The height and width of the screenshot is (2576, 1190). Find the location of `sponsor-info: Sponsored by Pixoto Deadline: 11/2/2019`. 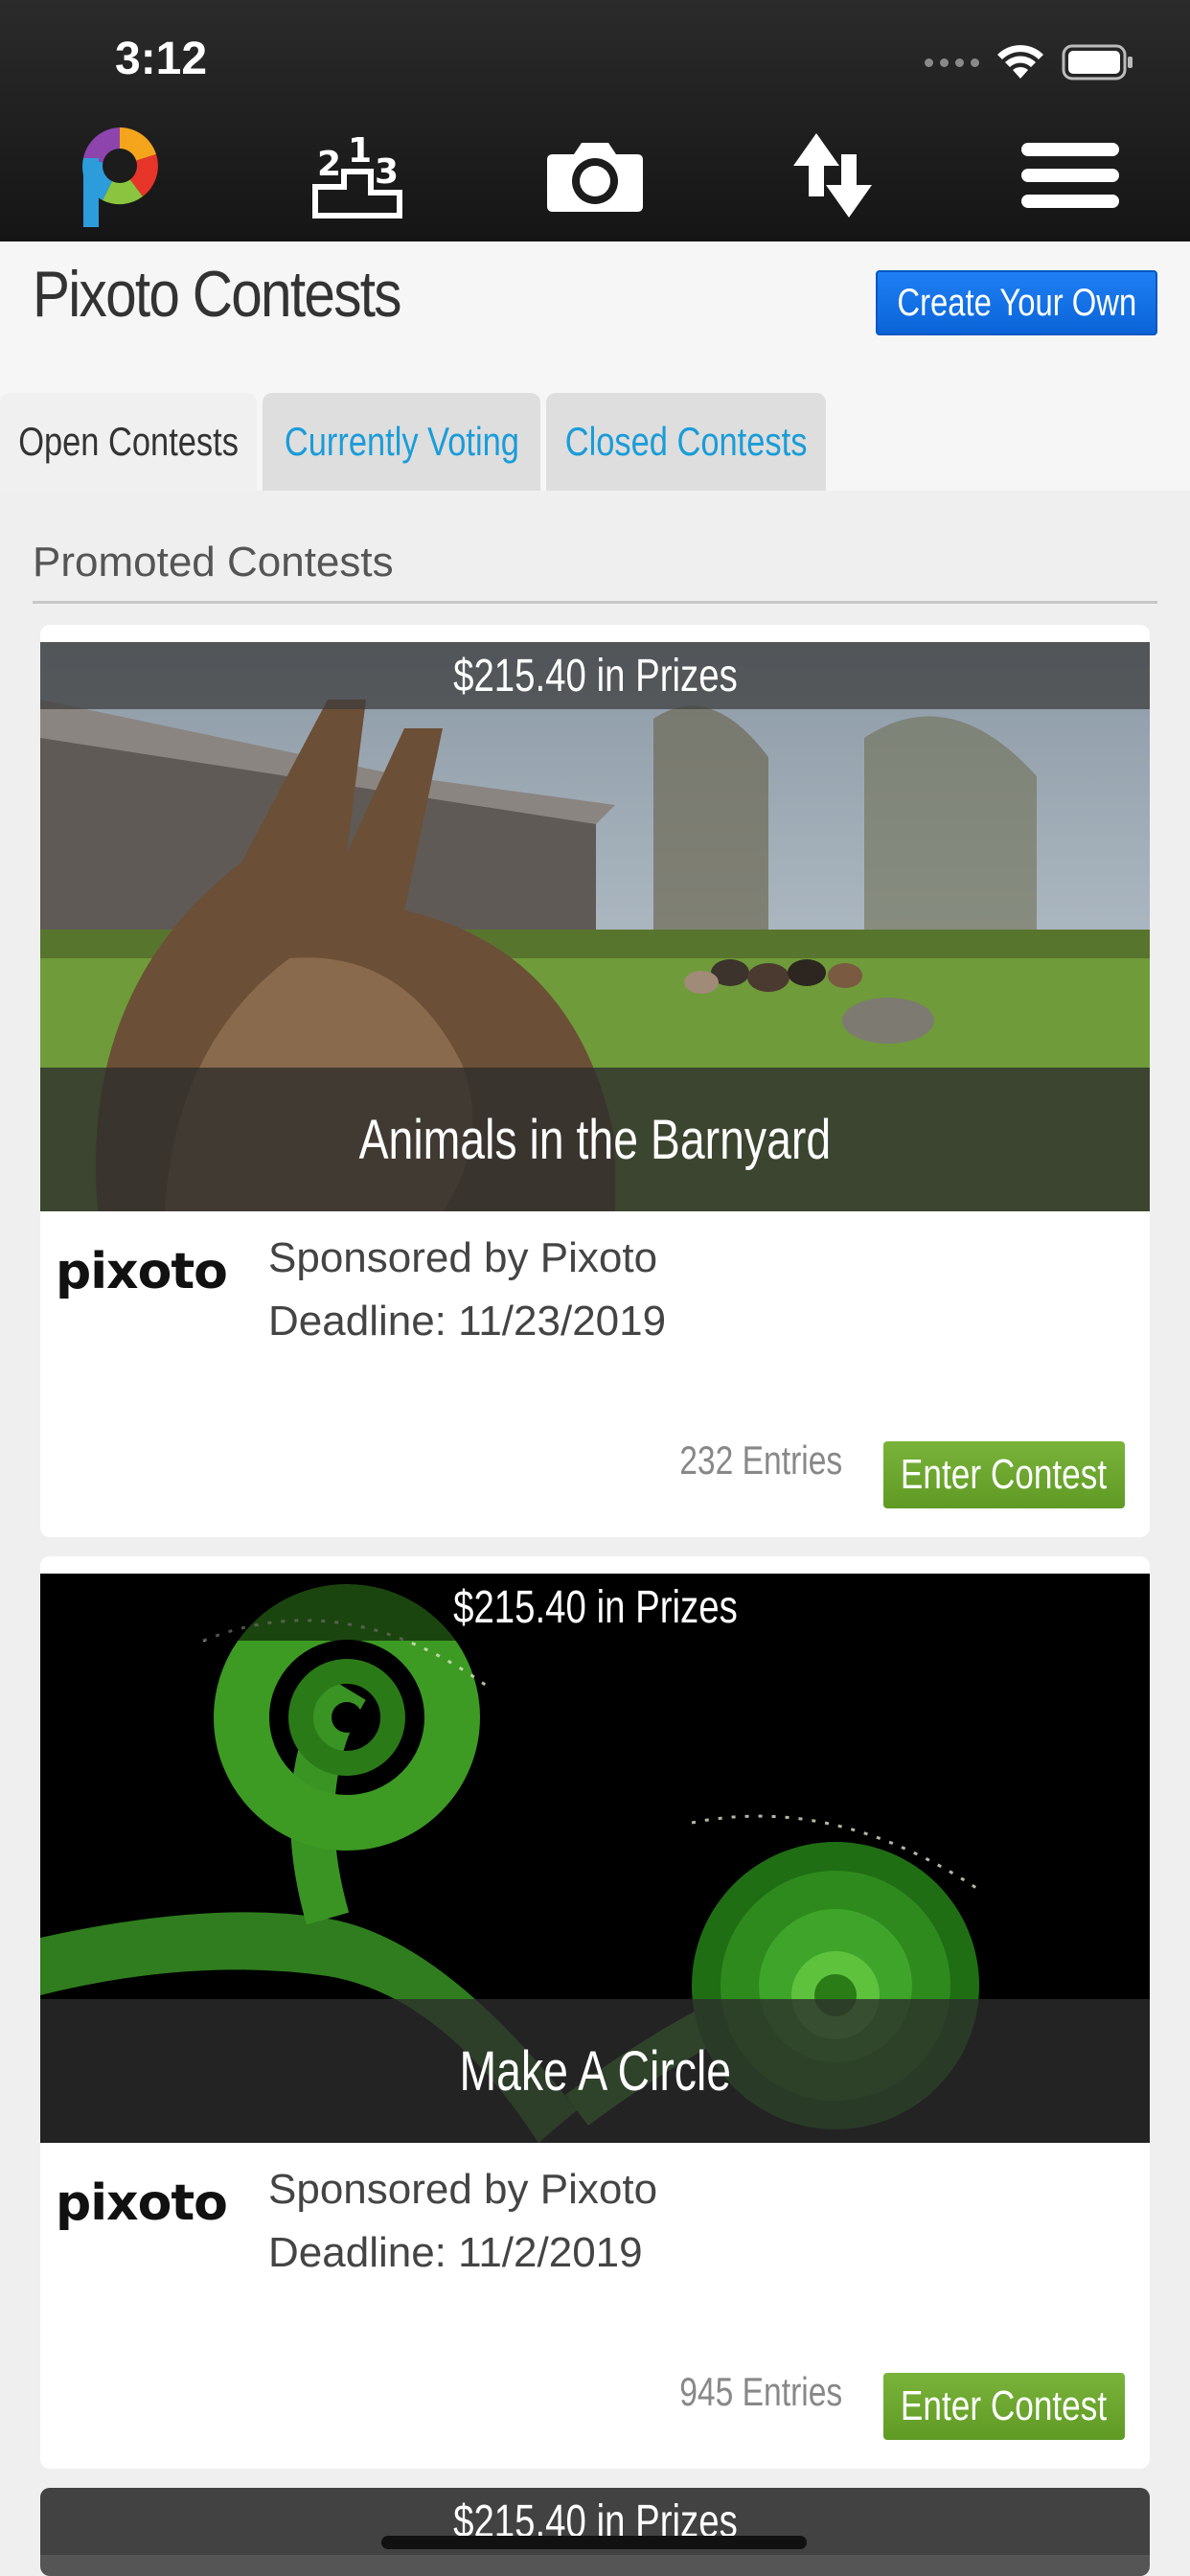

sponsor-info: Sponsored by Pixoto Deadline: 11/2/2019 is located at coordinates (463, 2221).